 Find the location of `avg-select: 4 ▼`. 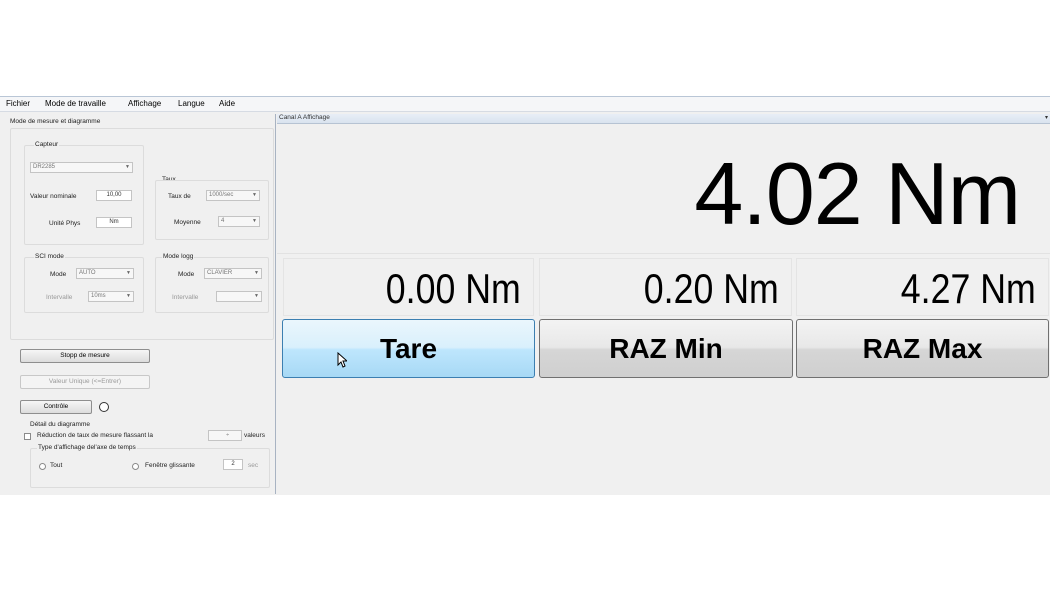

avg-select: 4 ▼ is located at coordinates (239, 221).